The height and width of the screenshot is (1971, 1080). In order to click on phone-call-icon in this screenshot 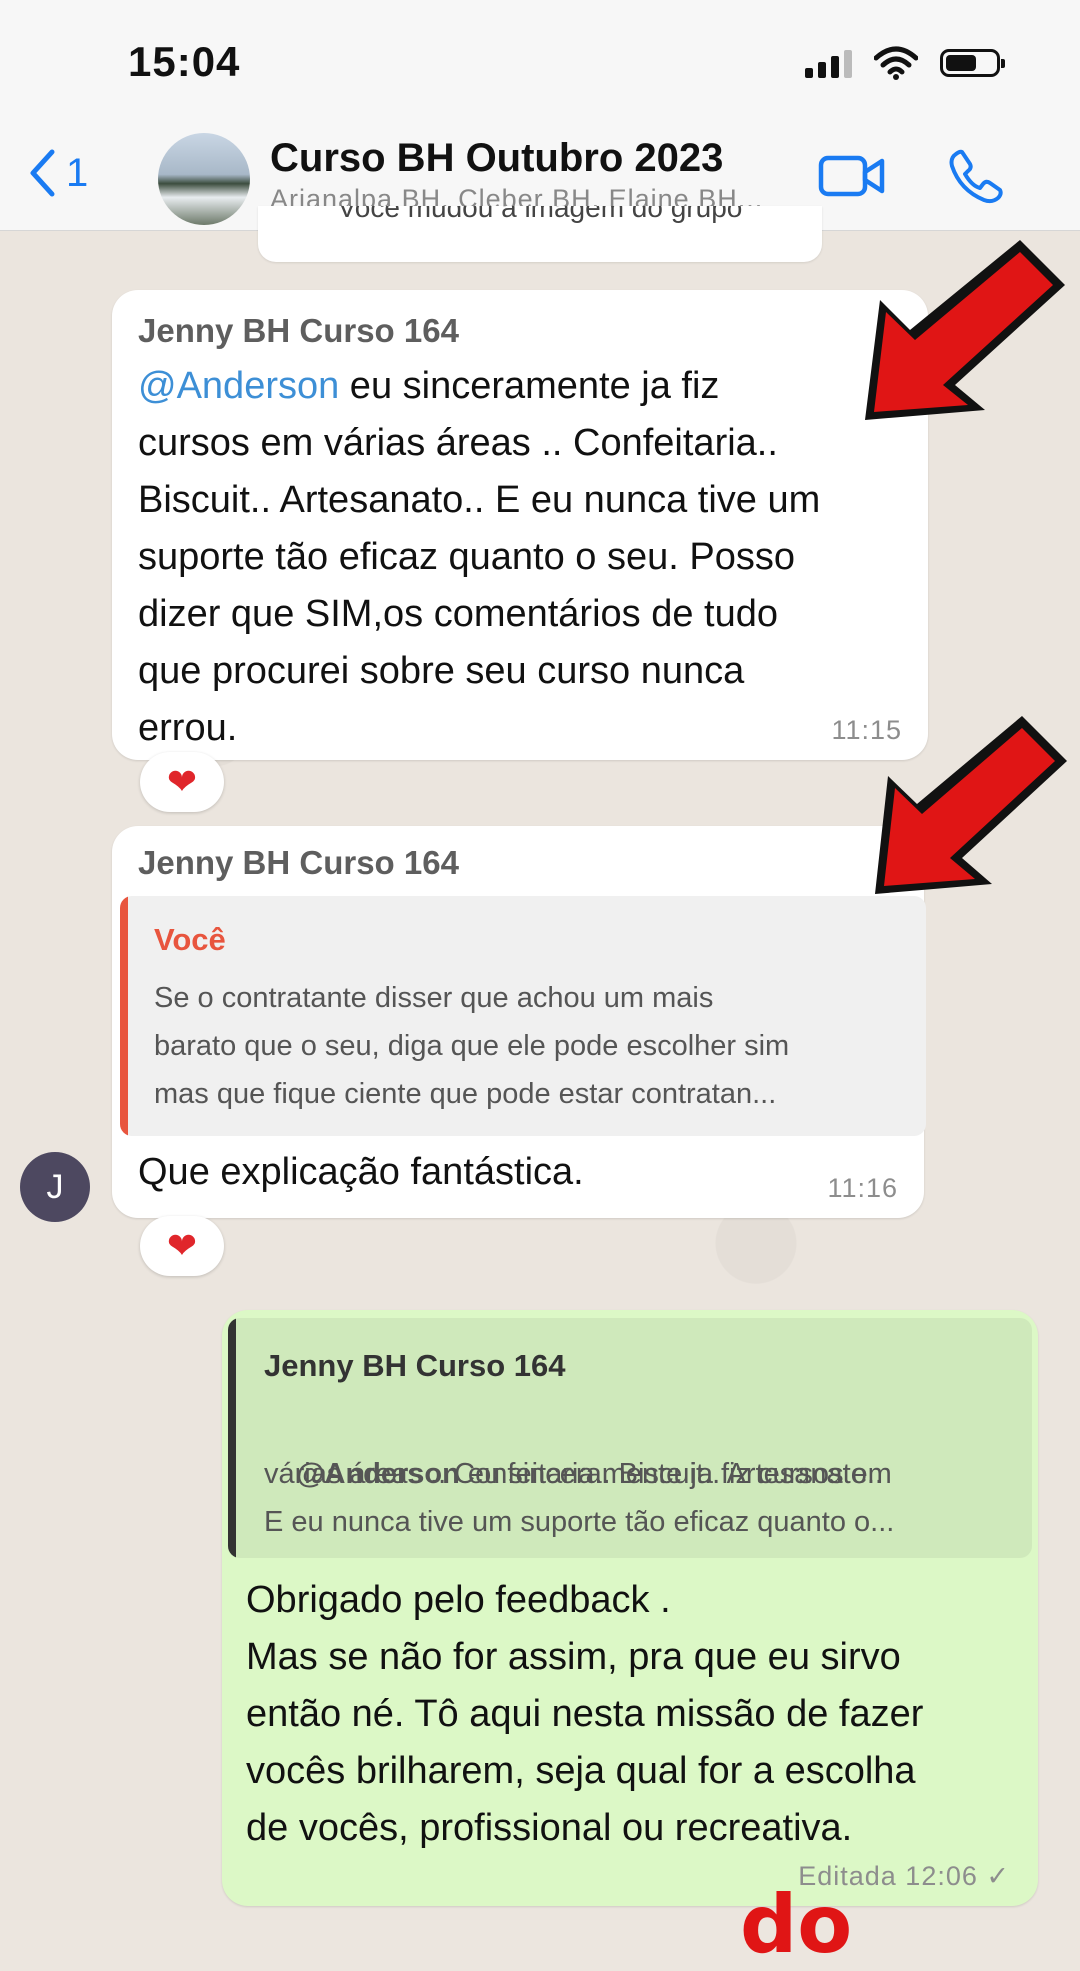, I will do `click(976, 176)`.